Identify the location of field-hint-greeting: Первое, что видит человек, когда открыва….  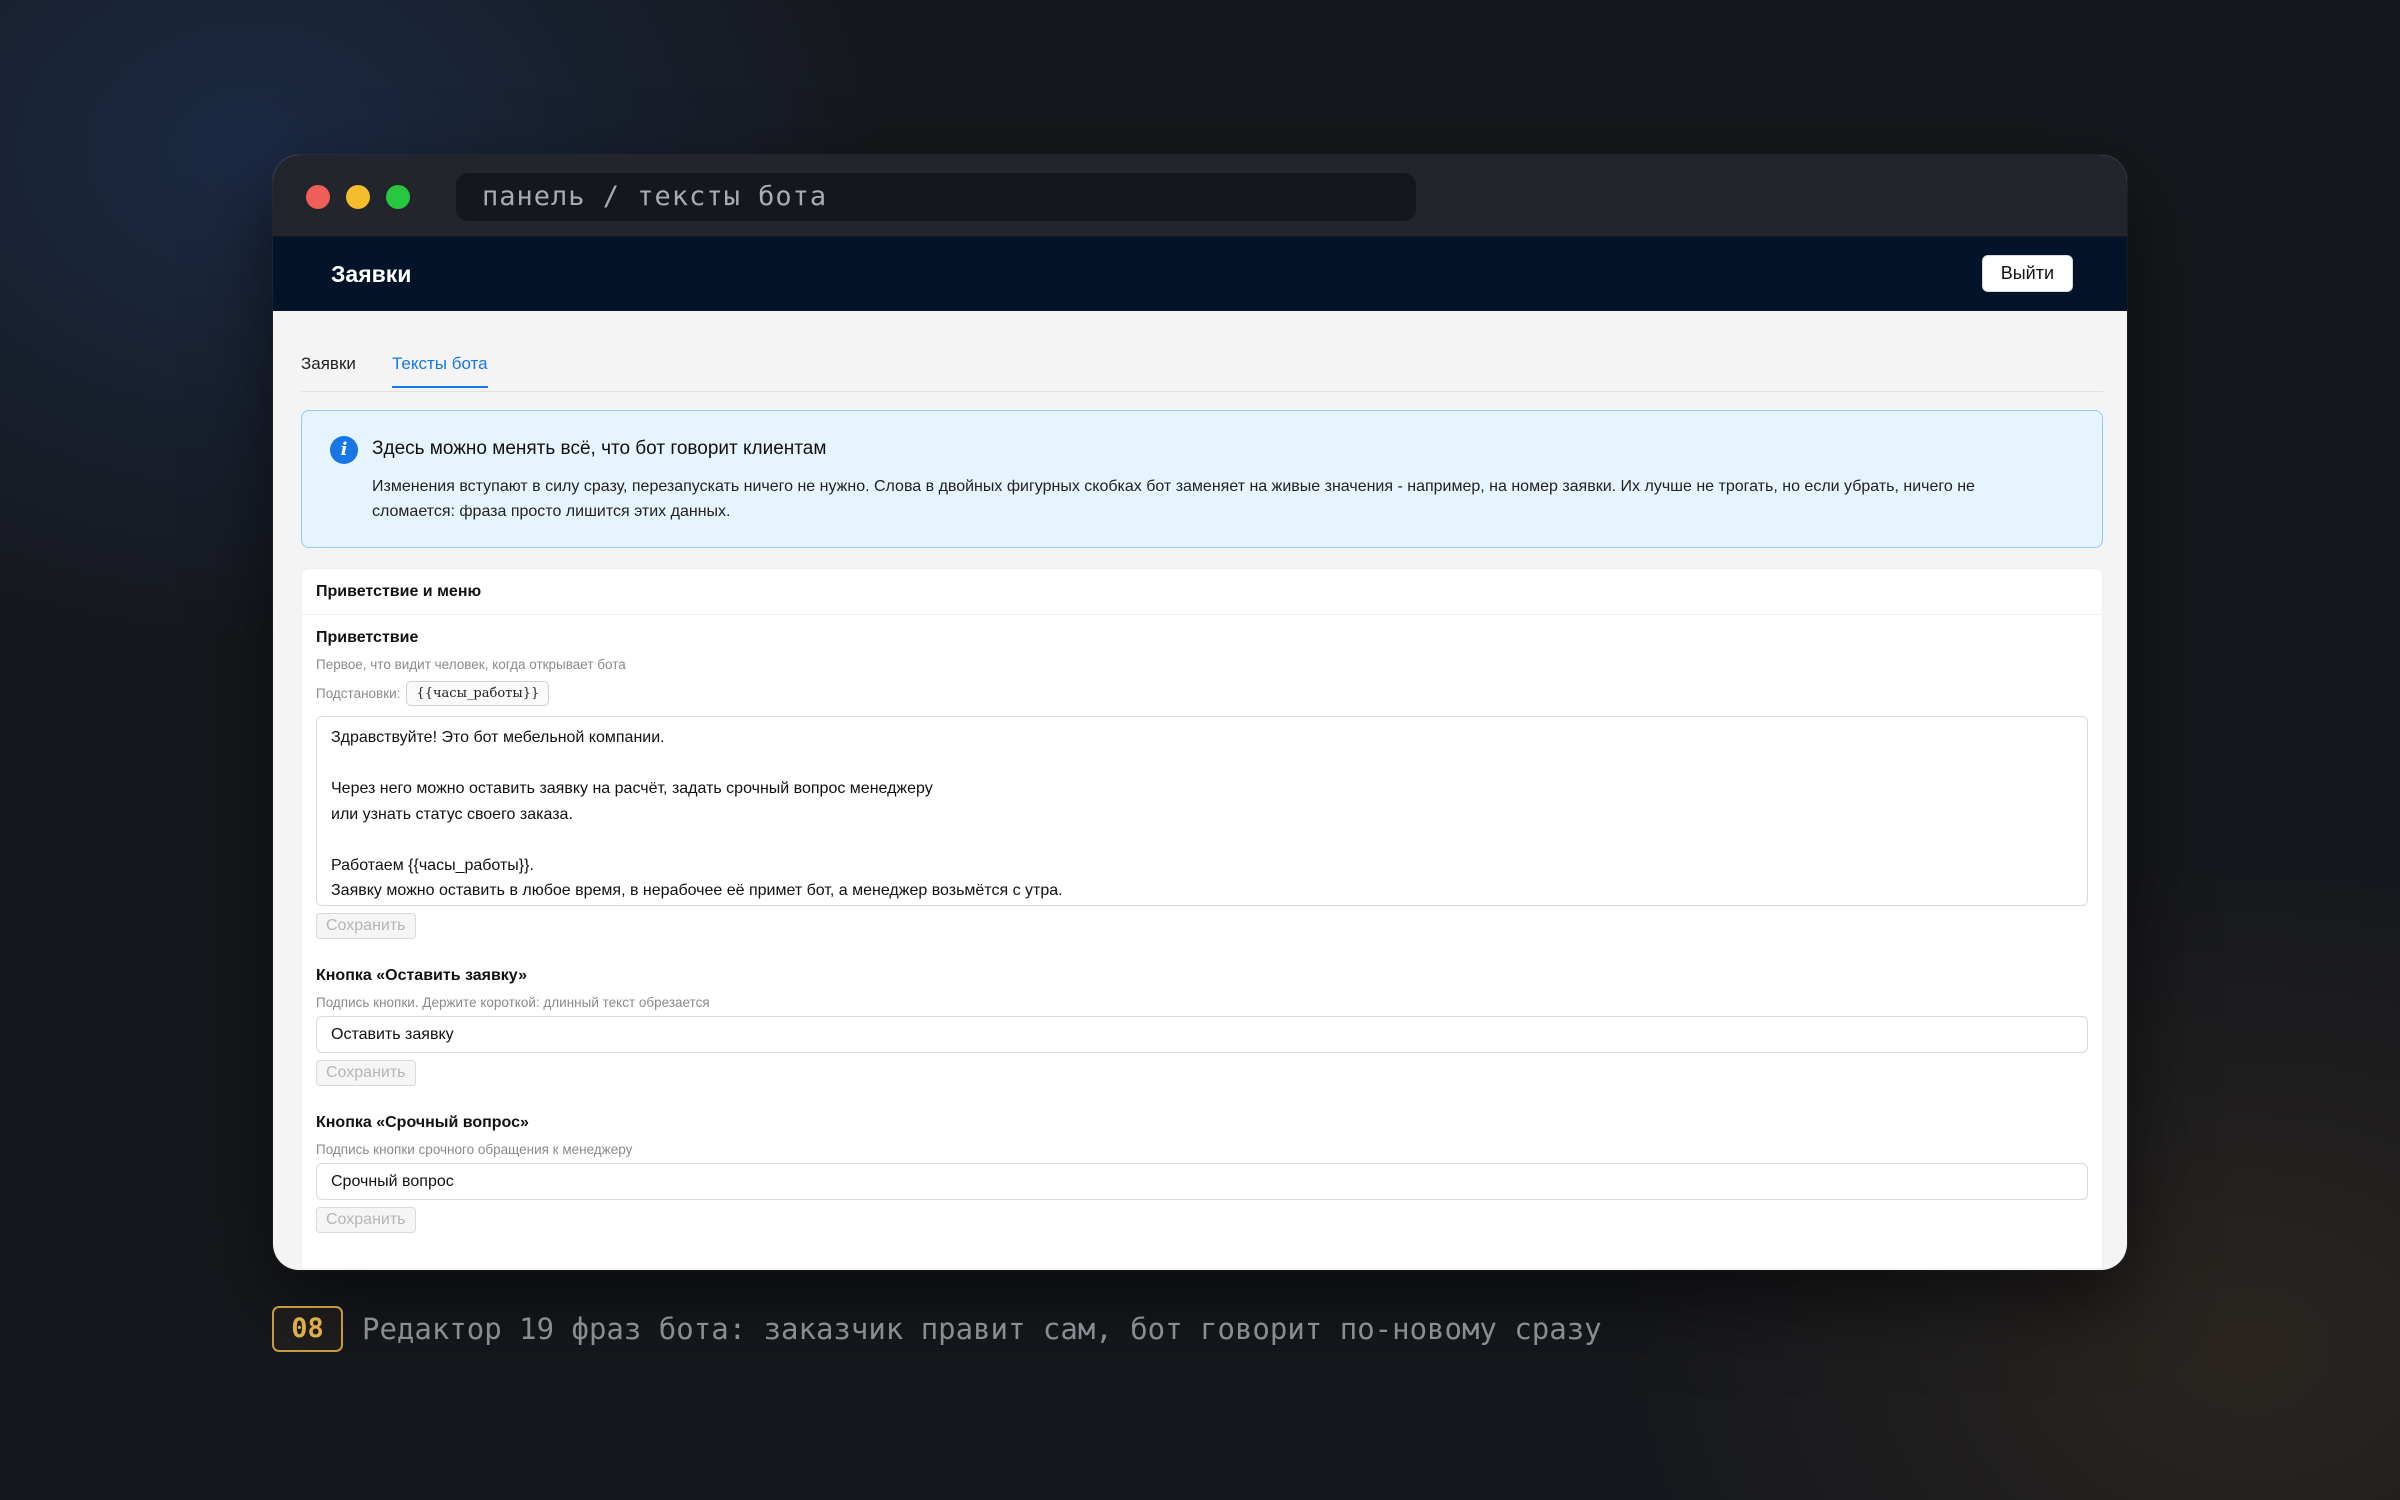
(471, 664).